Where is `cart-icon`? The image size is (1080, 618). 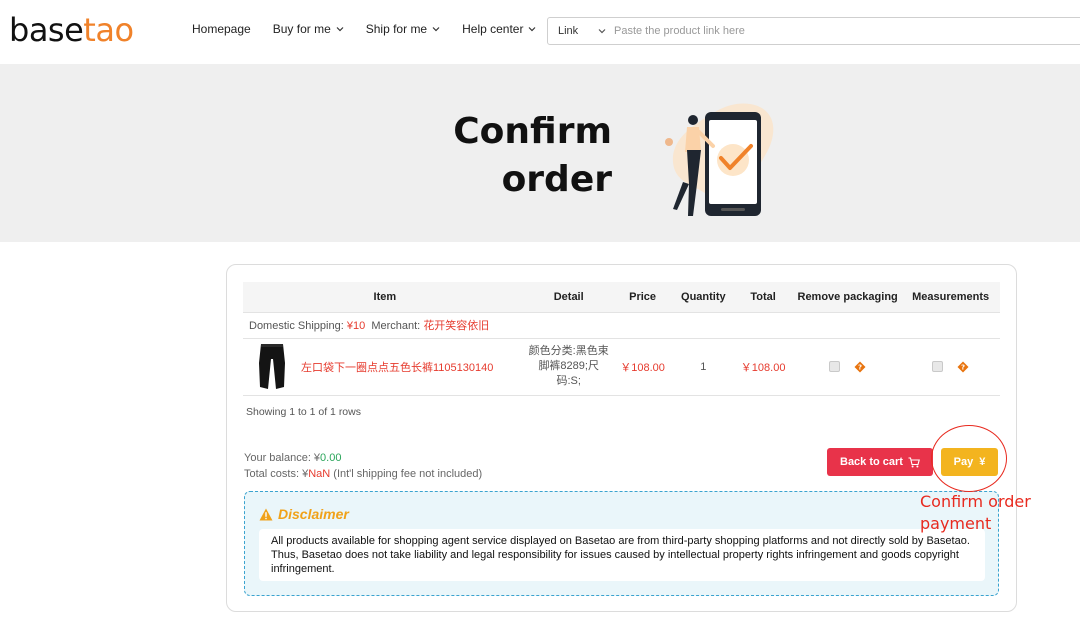 cart-icon is located at coordinates (914, 461).